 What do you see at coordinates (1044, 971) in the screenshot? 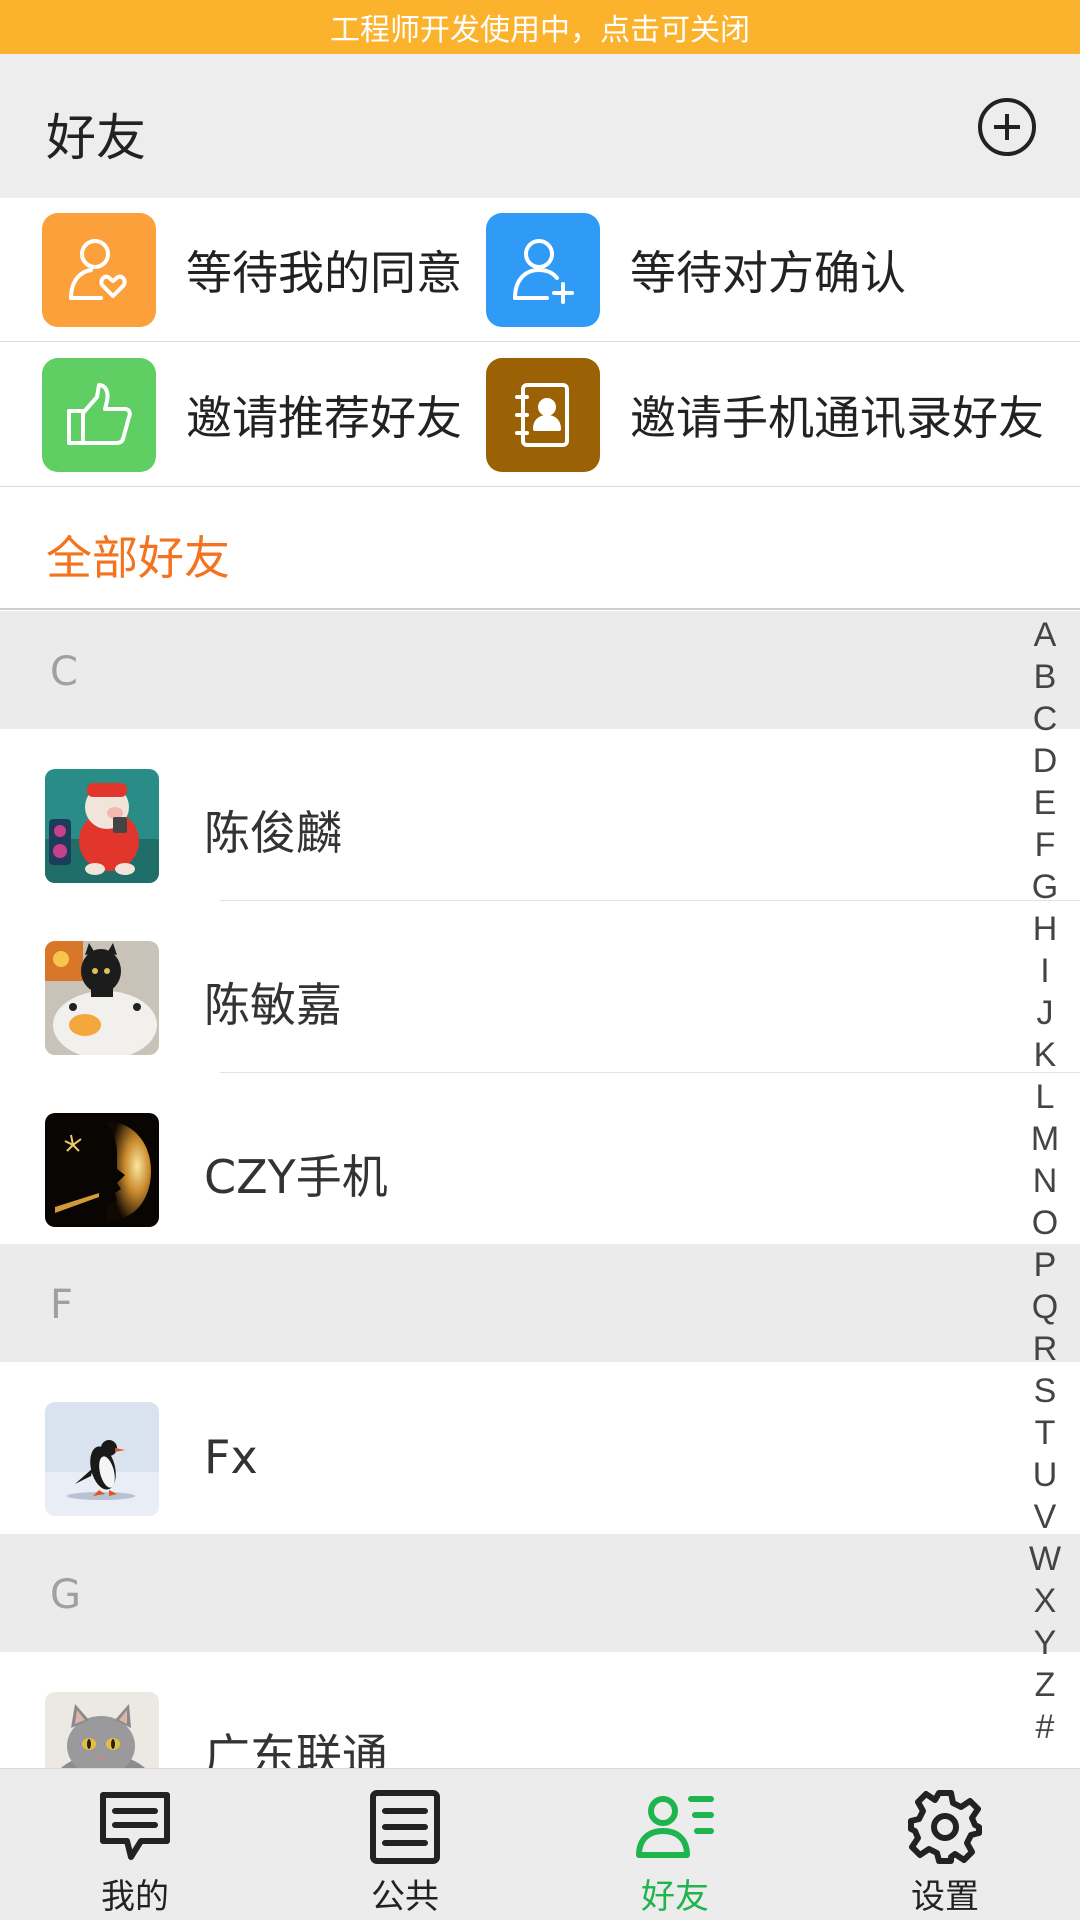
I see `alpha-index-letter: I` at bounding box center [1044, 971].